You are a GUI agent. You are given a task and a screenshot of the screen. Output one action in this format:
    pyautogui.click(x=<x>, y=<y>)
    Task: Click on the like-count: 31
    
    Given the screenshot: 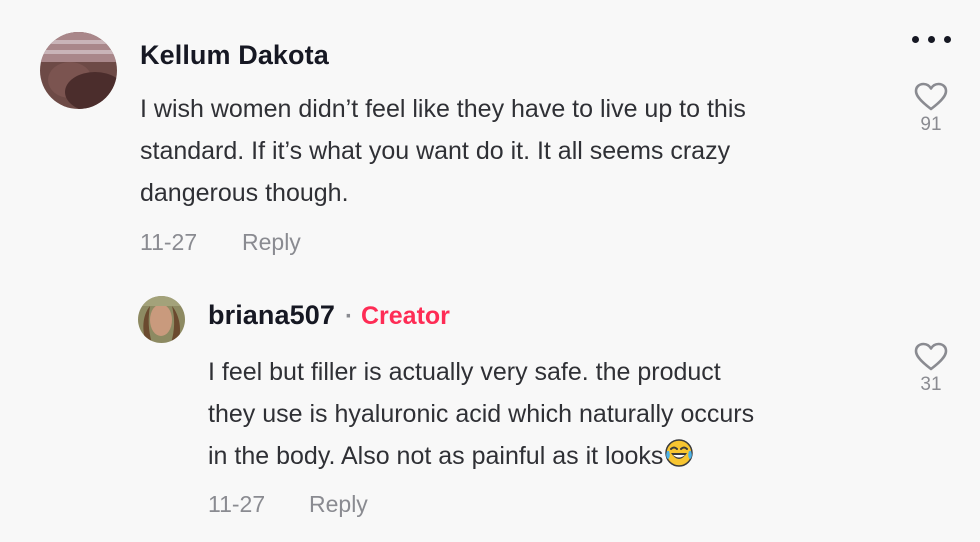 What is the action you would take?
    pyautogui.click(x=931, y=384)
    